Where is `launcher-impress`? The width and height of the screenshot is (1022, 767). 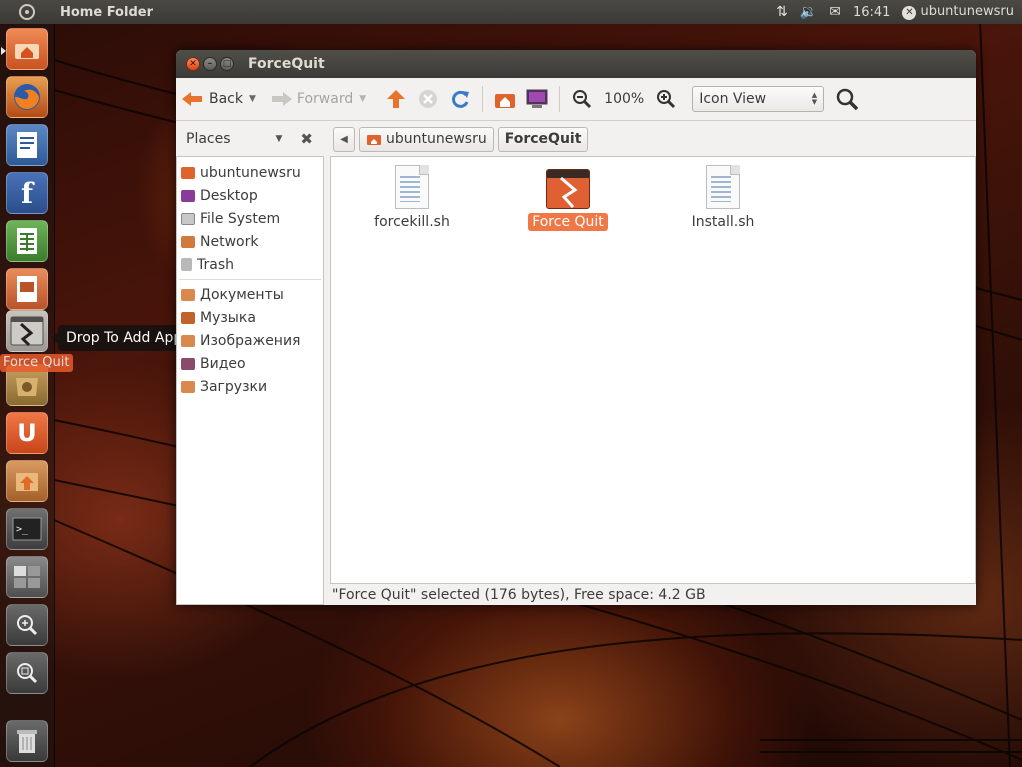 launcher-impress is located at coordinates (27, 289).